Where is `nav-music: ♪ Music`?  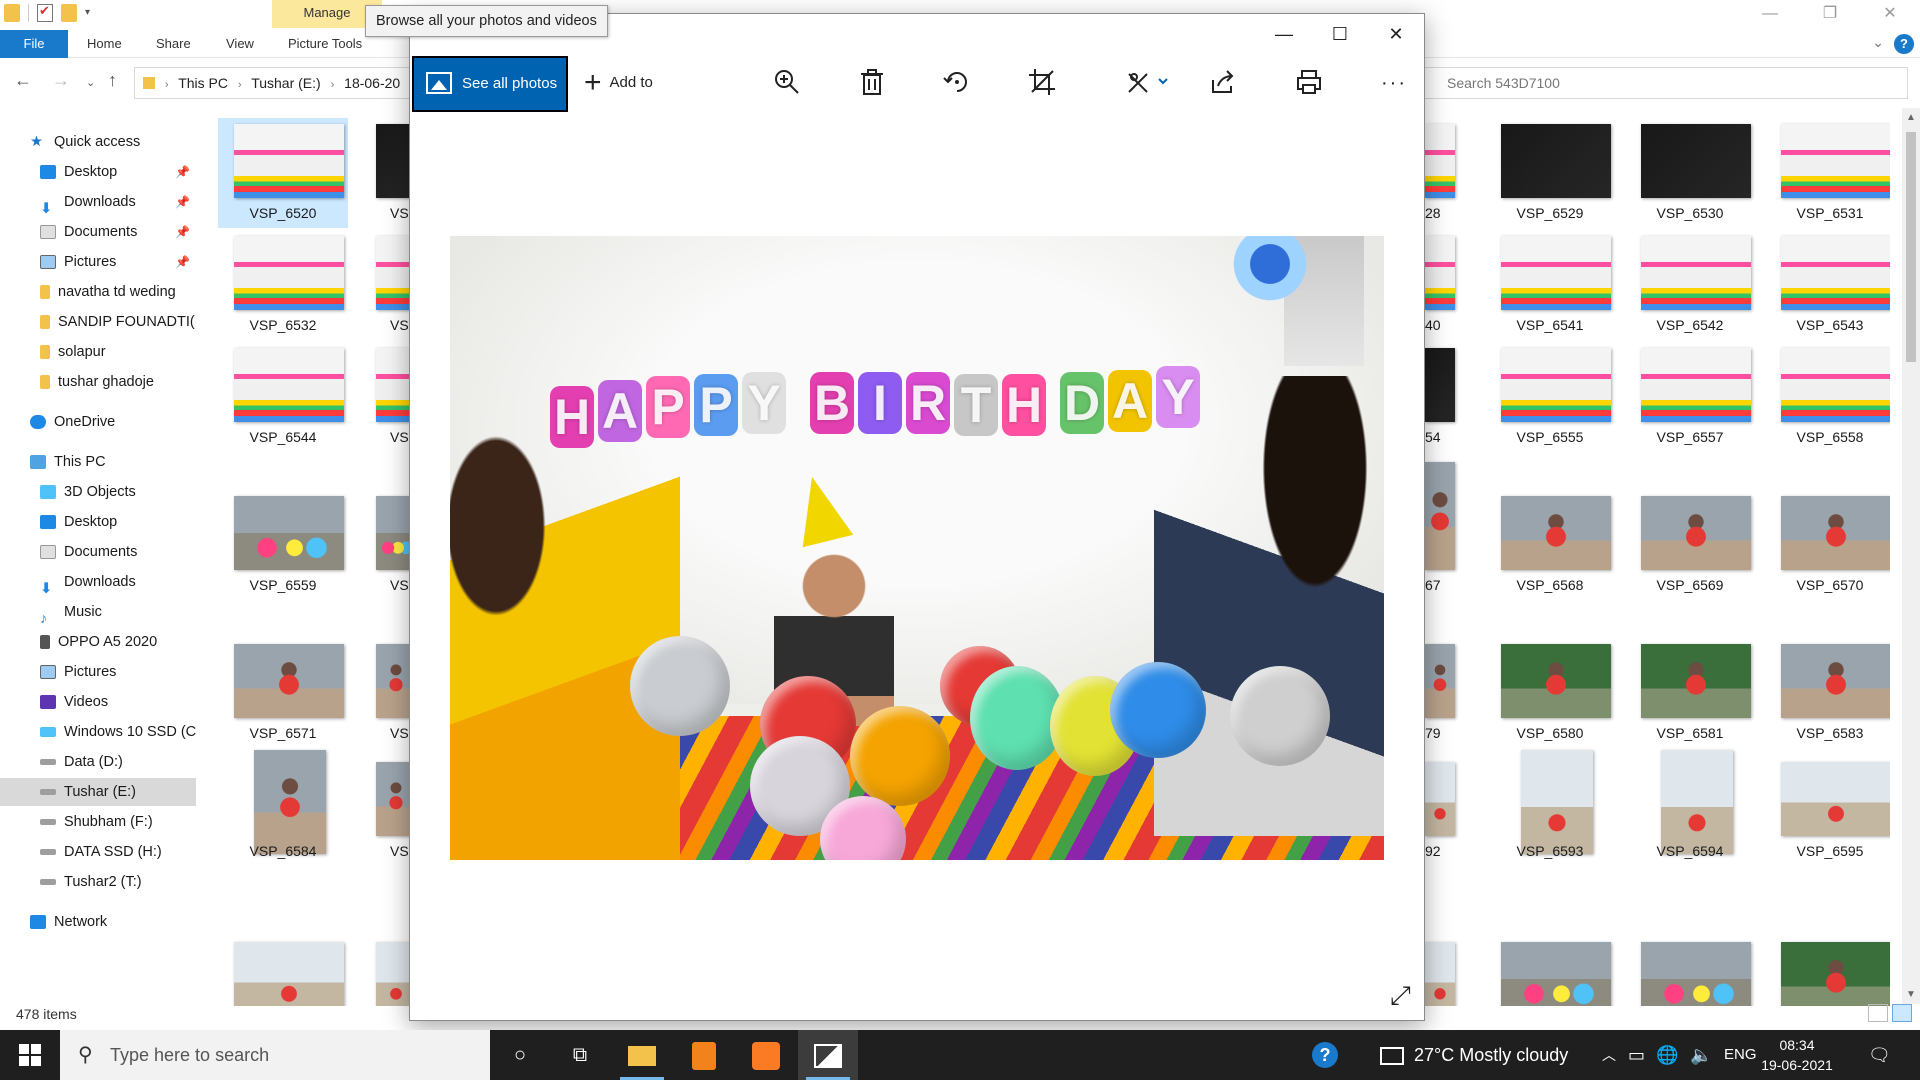 nav-music: ♪ Music is located at coordinates (98, 612).